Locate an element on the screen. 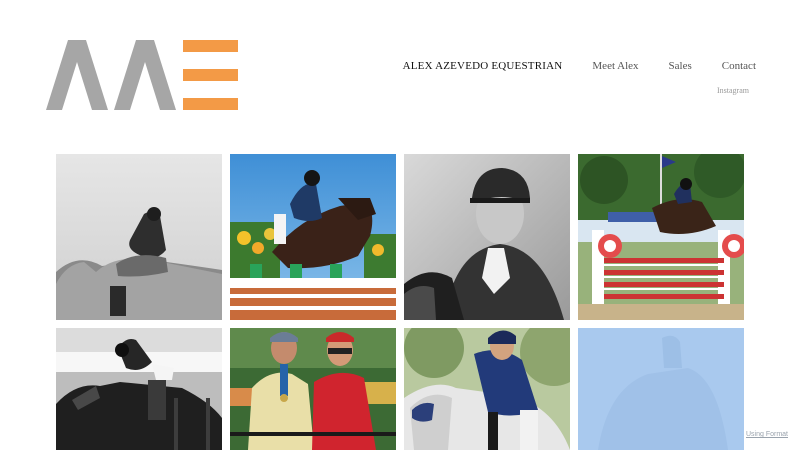  logo-e-bar-top is located at coordinates (210, 46).